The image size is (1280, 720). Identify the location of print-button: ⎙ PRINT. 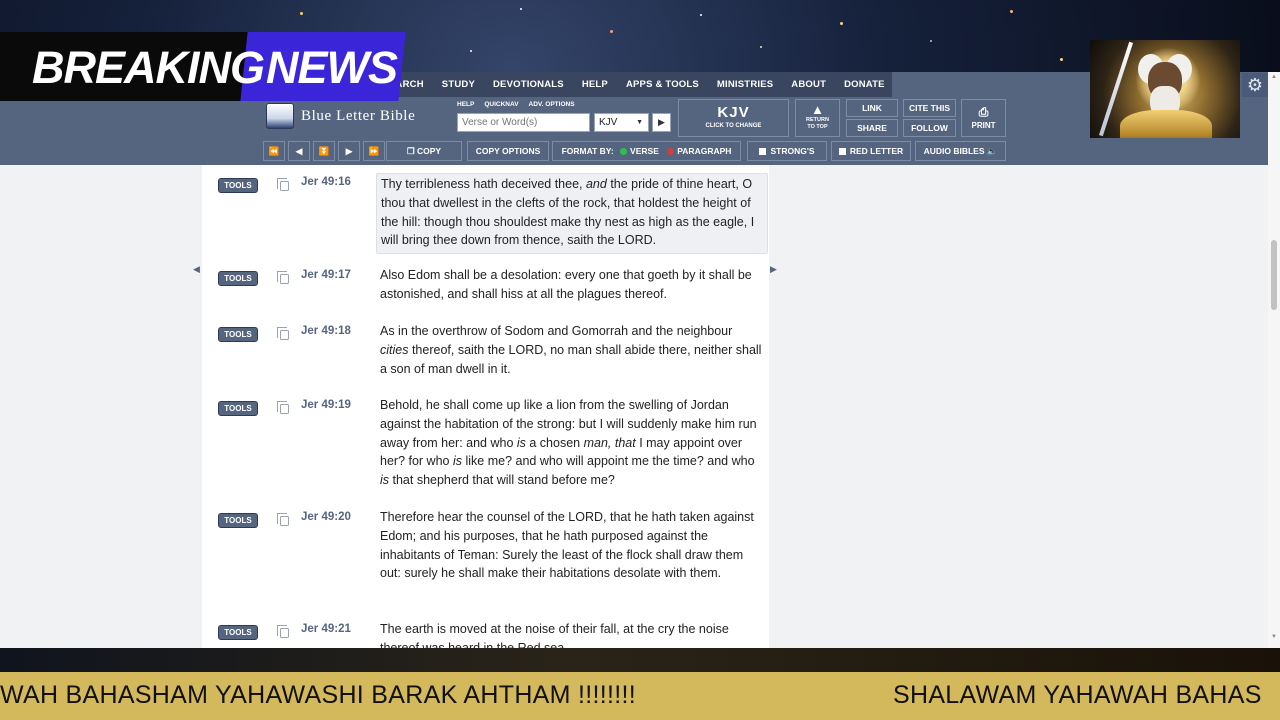
(983, 118).